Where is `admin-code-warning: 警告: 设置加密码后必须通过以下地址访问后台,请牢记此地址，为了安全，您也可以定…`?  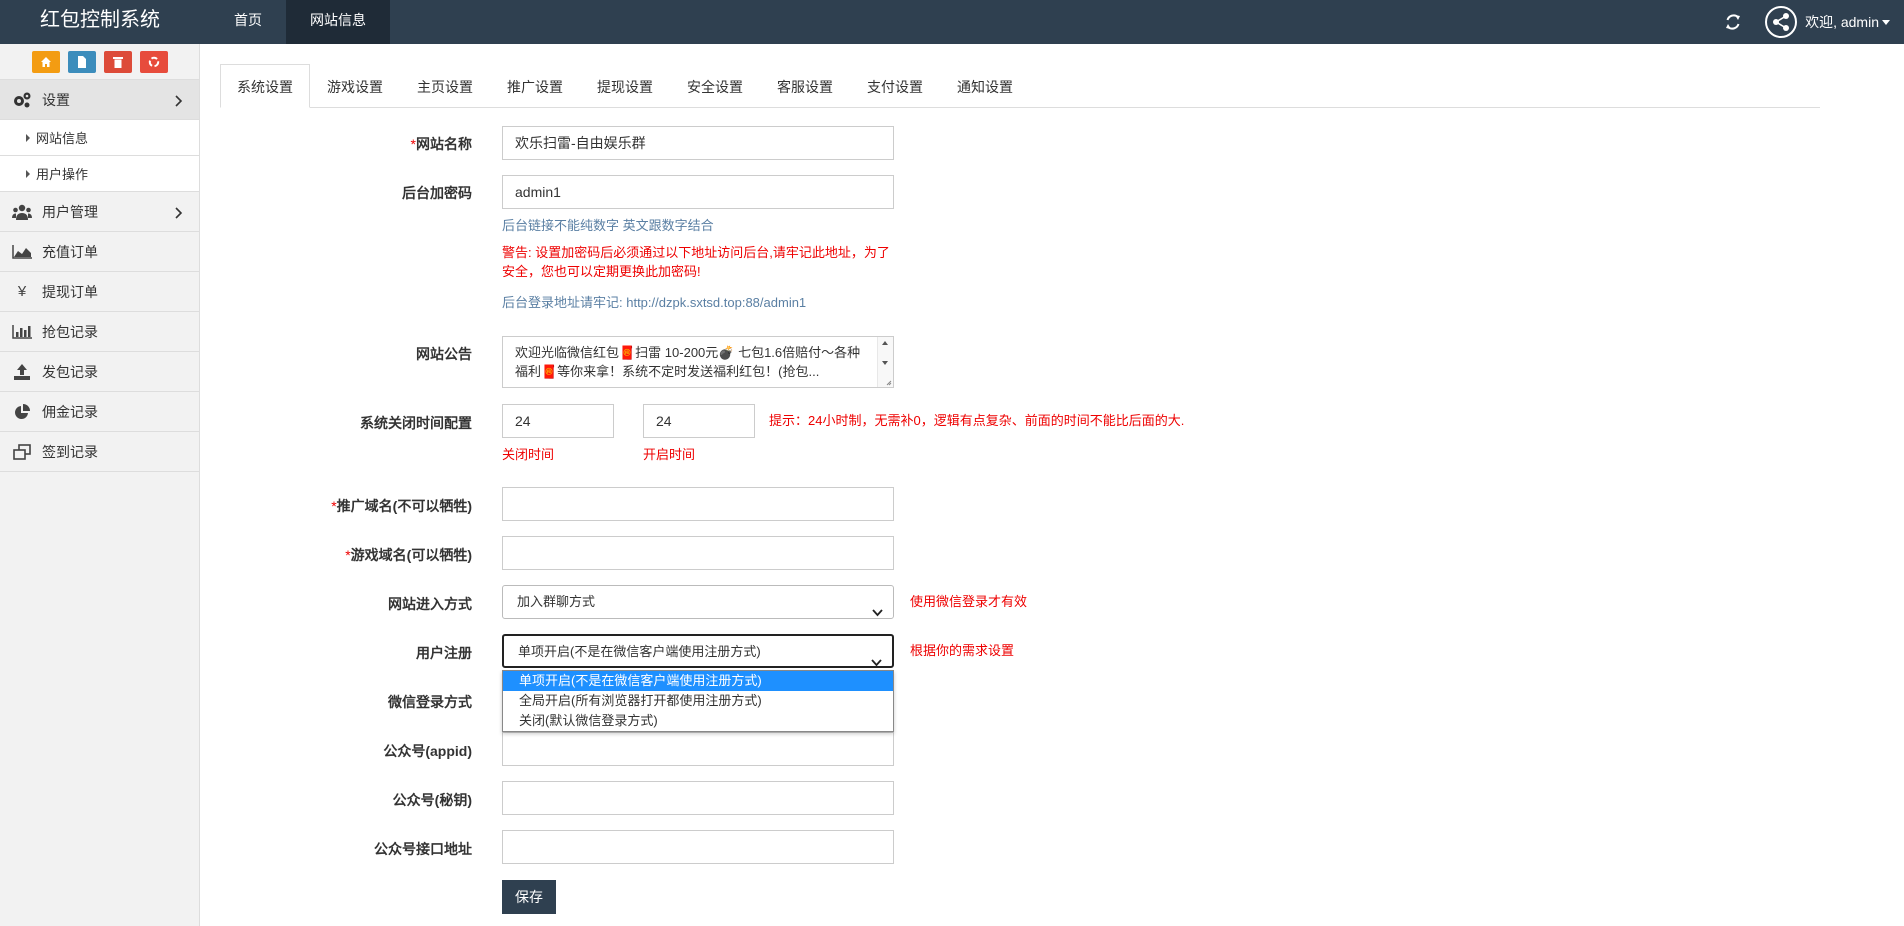 admin-code-warning: 警告: 设置加密码后必须通过以下地址访问后台,请牢记此地址，为了安全，您也可以定… is located at coordinates (696, 262).